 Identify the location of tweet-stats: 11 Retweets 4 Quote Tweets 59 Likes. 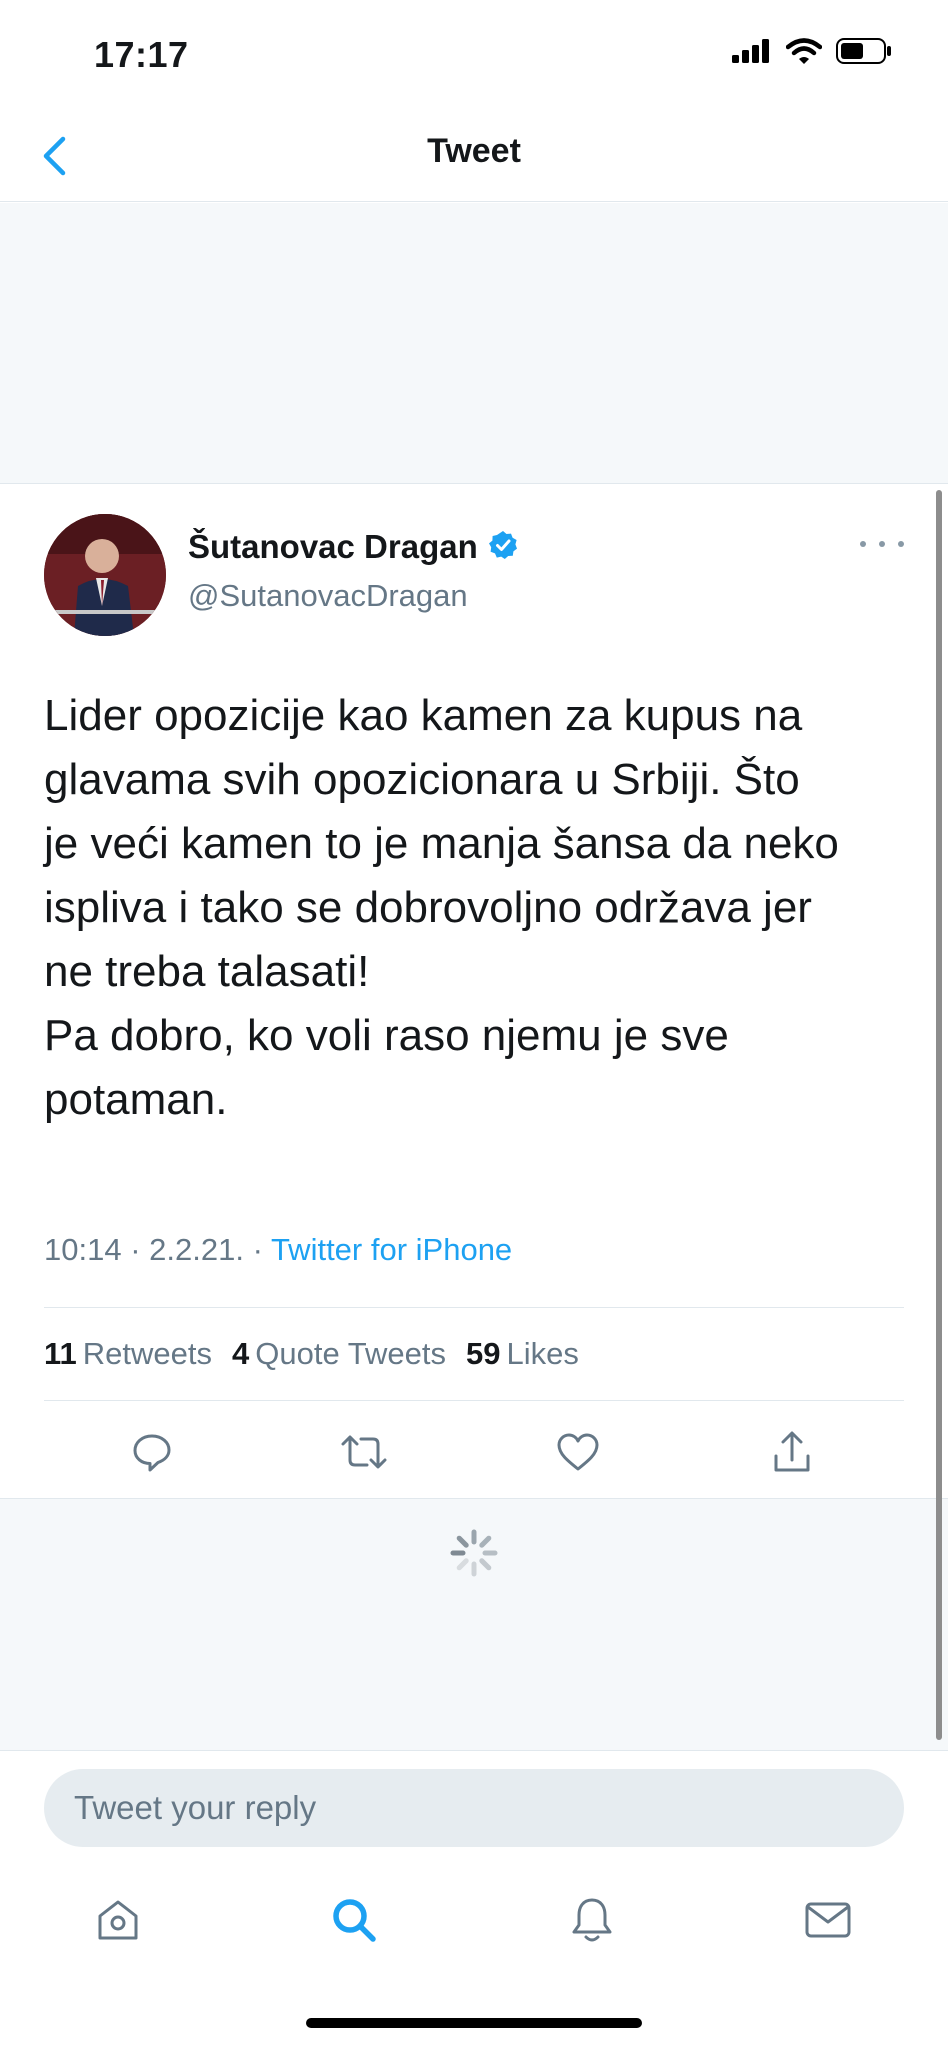
(311, 1354).